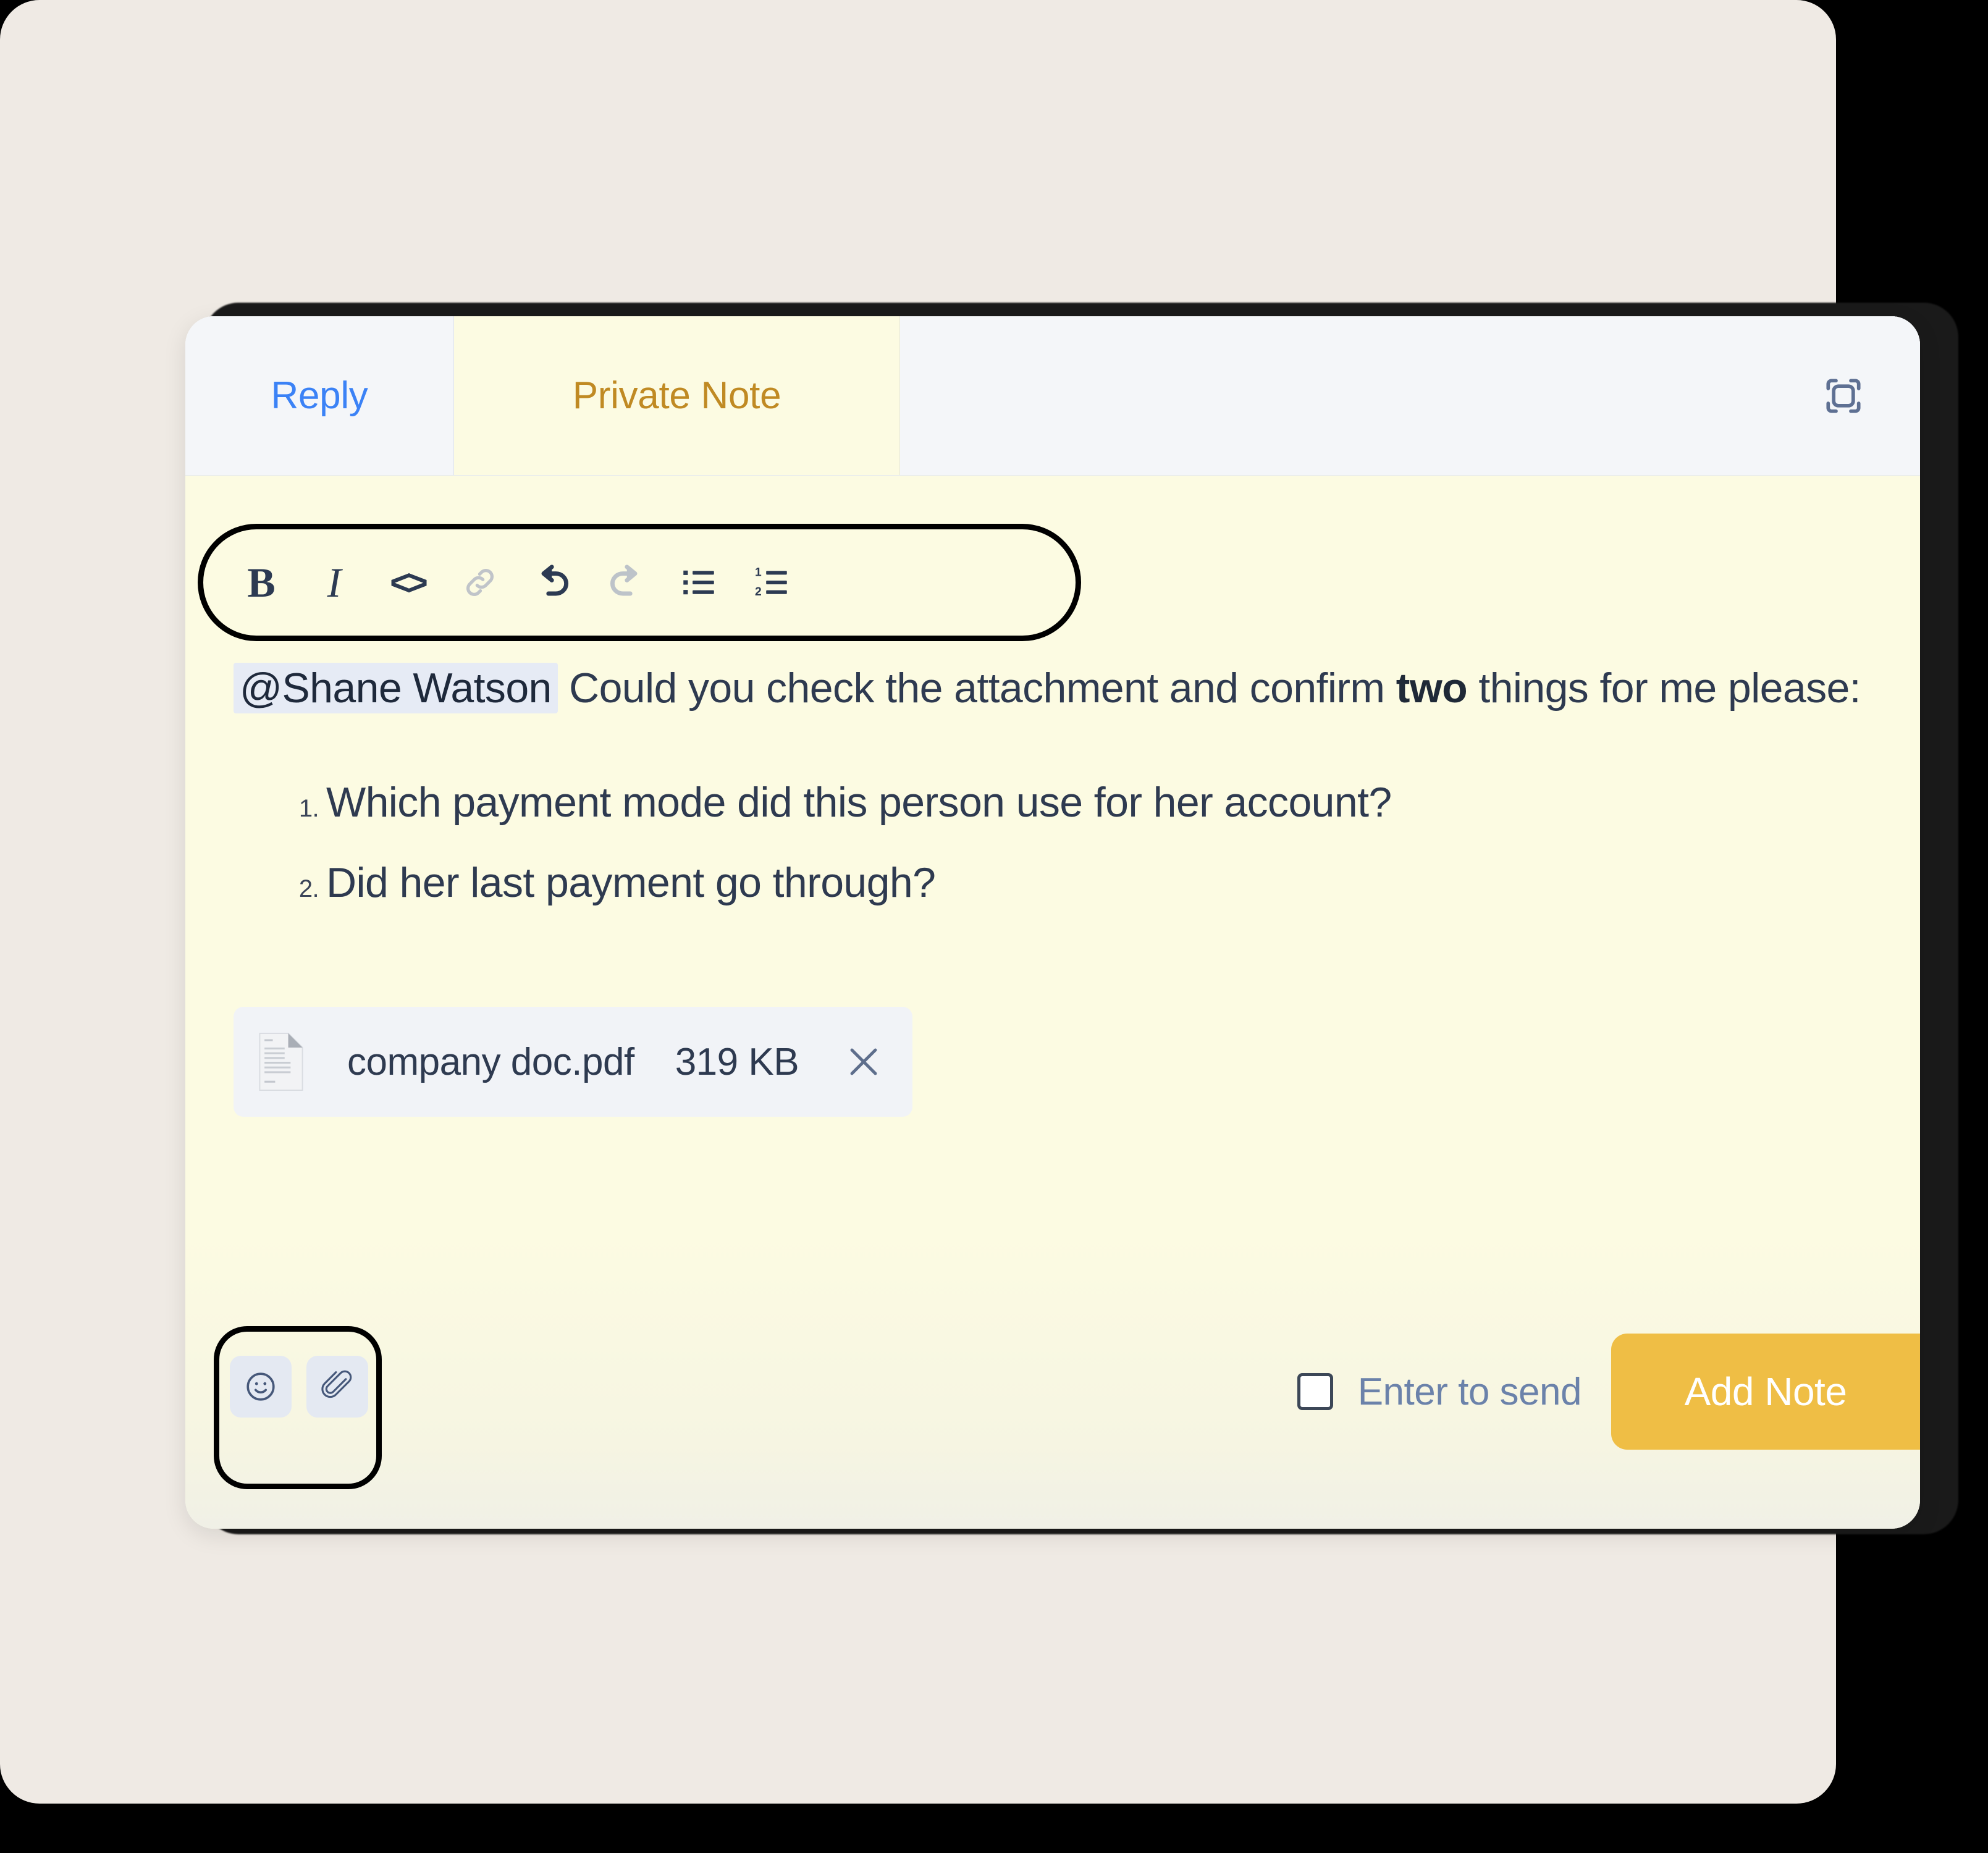 This screenshot has width=1988, height=1853. I want to click on italic-button: I, so click(334, 582).